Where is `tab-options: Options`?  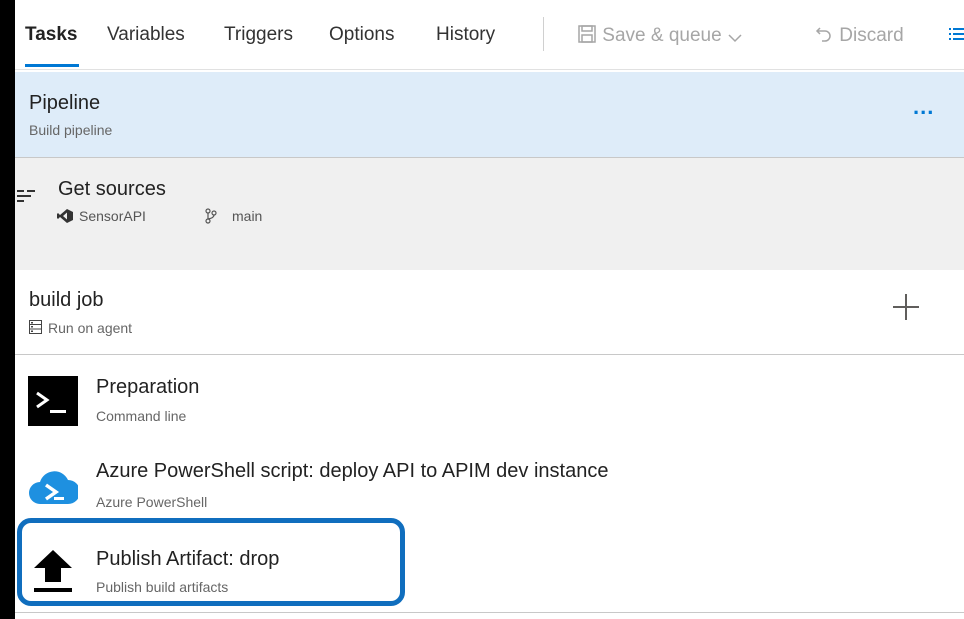
tab-options: Options is located at coordinates (361, 35).